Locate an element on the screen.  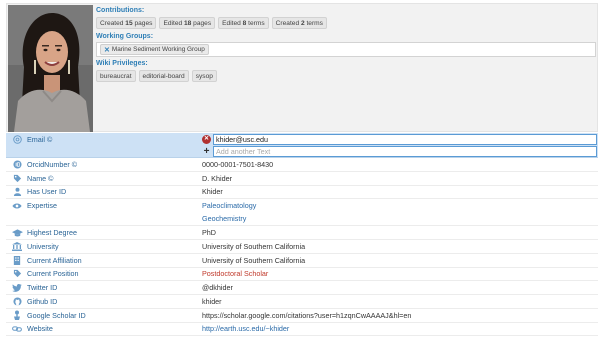
github-icon is located at coordinates (17, 301).